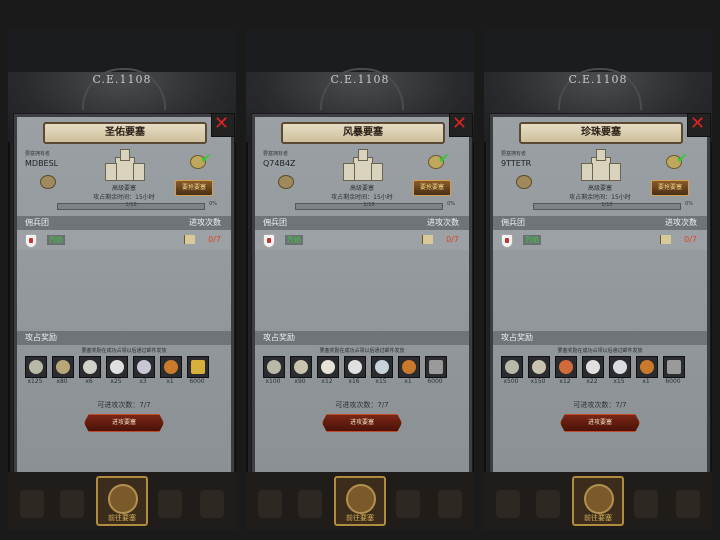 The image size is (720, 540). I want to click on flag-icon, so click(189, 239).